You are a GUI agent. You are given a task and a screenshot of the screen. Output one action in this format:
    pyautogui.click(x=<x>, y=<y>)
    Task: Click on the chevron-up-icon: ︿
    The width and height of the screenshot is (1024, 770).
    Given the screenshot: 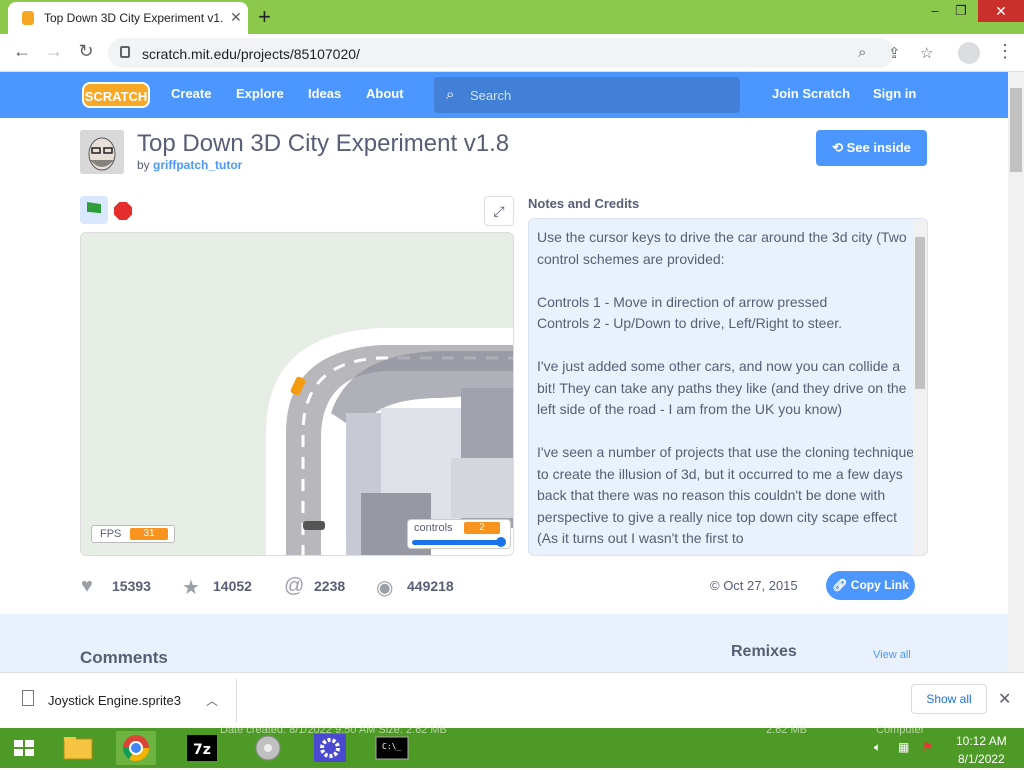 What is the action you would take?
    pyautogui.click(x=212, y=700)
    